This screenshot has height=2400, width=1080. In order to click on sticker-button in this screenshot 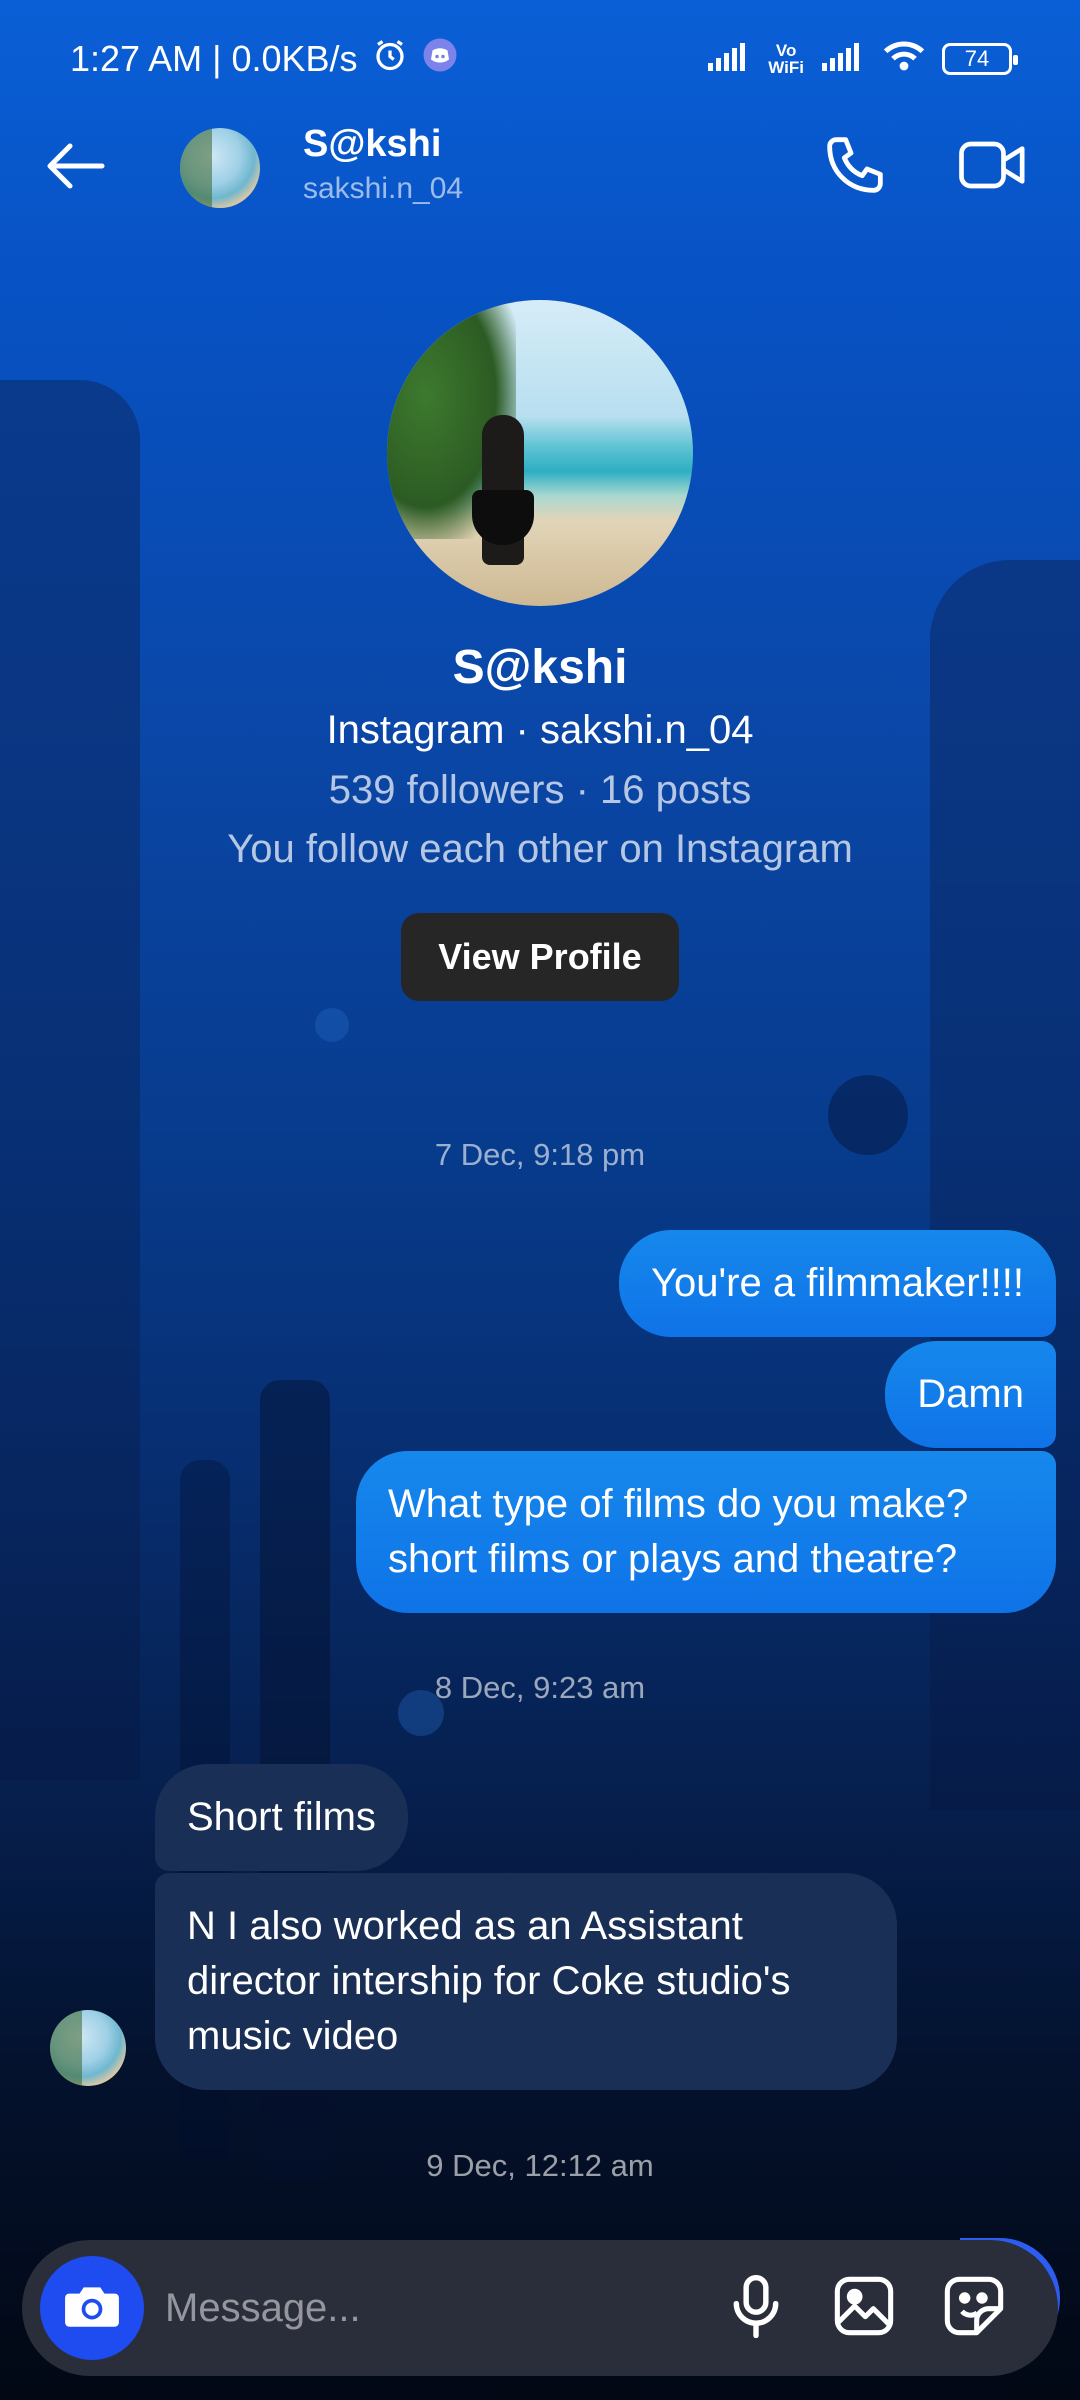, I will do `click(974, 2308)`.